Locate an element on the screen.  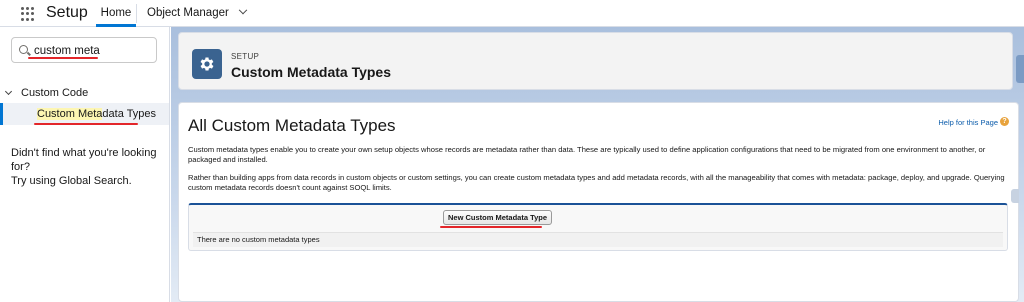
sidebar-item-custom-metadata-types: Custom Metadata Types is located at coordinates (84, 114).